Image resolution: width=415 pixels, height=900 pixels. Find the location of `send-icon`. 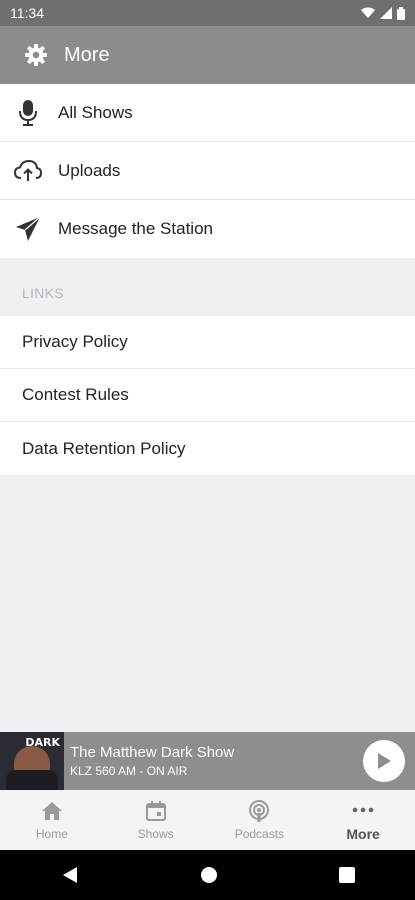

send-icon is located at coordinates (28, 229).